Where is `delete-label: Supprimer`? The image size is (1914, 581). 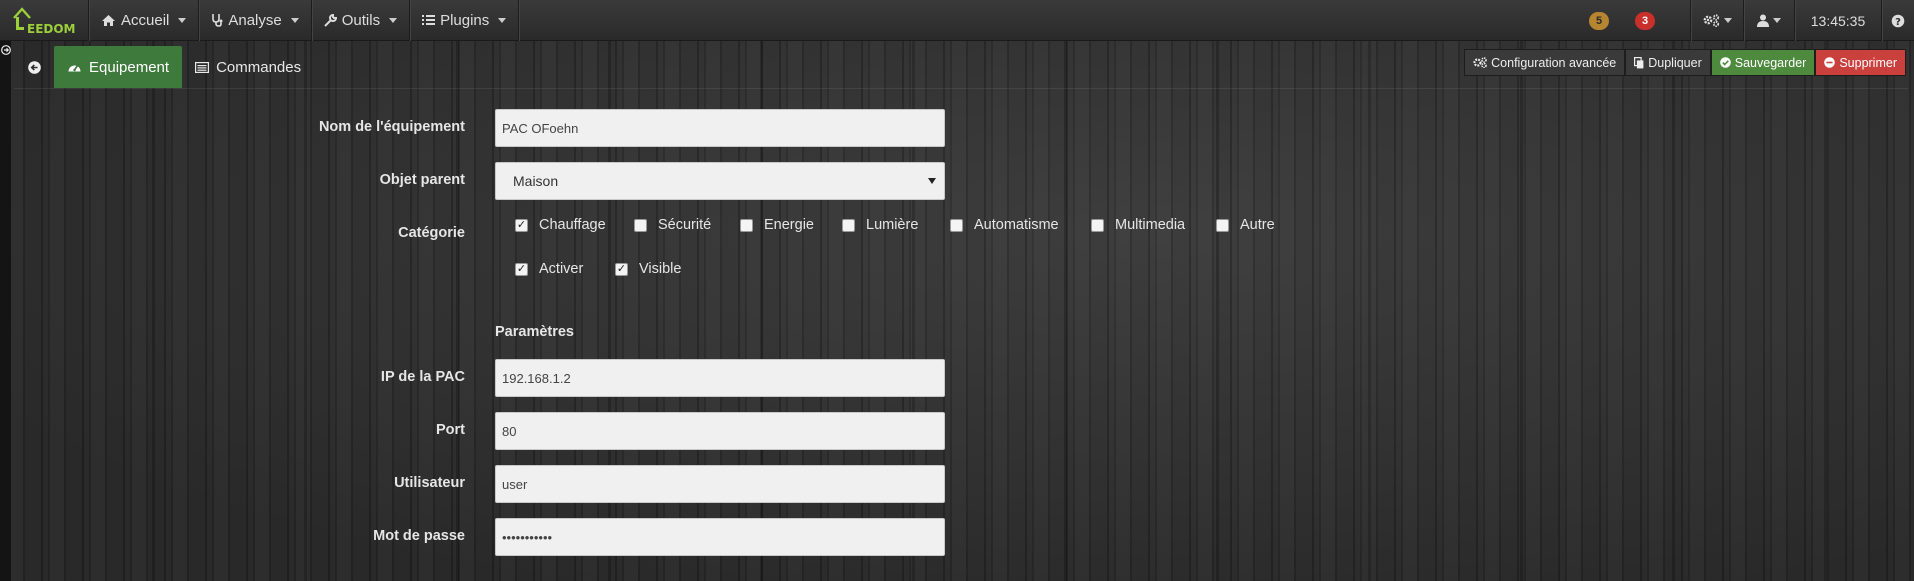
delete-label: Supprimer is located at coordinates (1868, 62).